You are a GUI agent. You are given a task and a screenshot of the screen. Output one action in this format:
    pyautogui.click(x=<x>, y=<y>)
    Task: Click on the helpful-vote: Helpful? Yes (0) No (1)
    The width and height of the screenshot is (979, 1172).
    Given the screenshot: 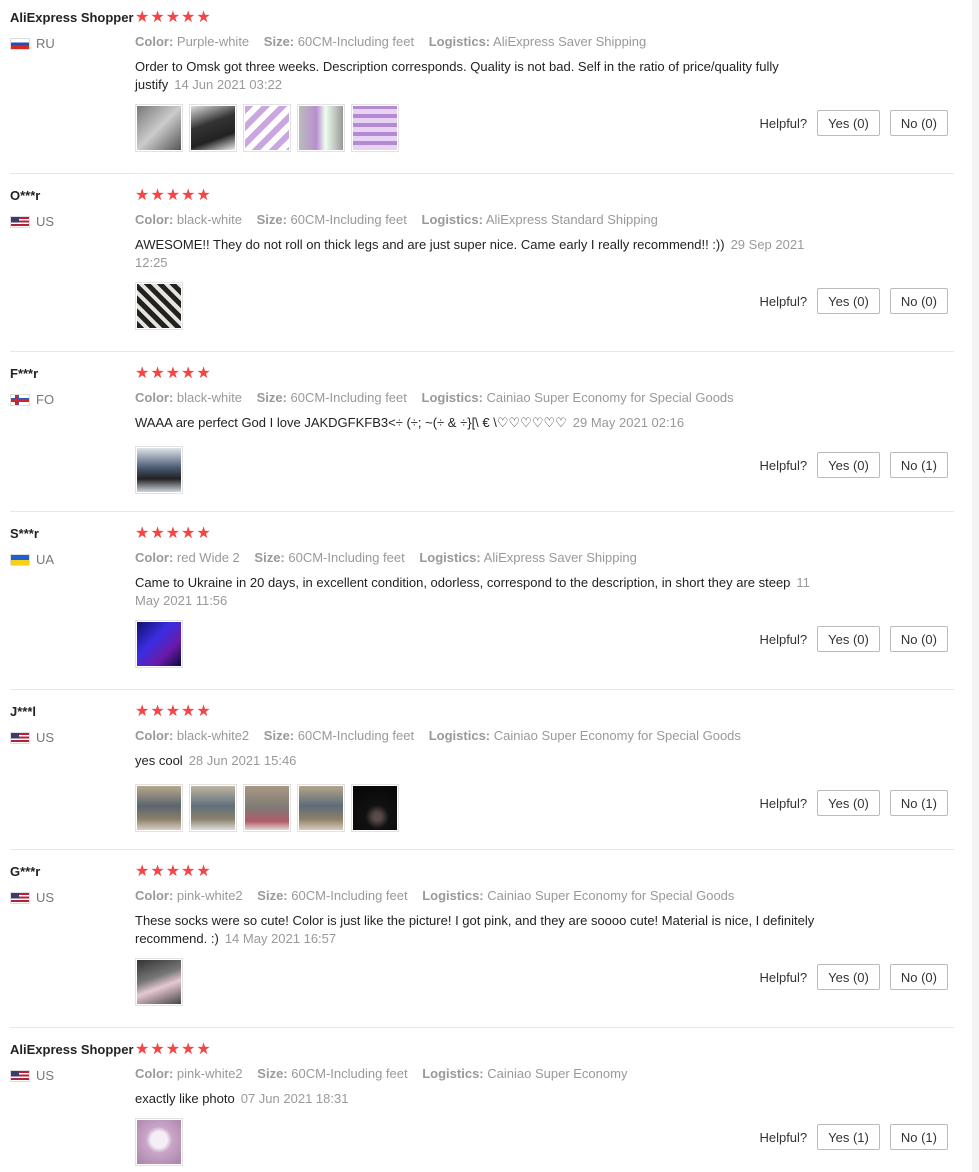 What is the action you would take?
    pyautogui.click(x=853, y=803)
    